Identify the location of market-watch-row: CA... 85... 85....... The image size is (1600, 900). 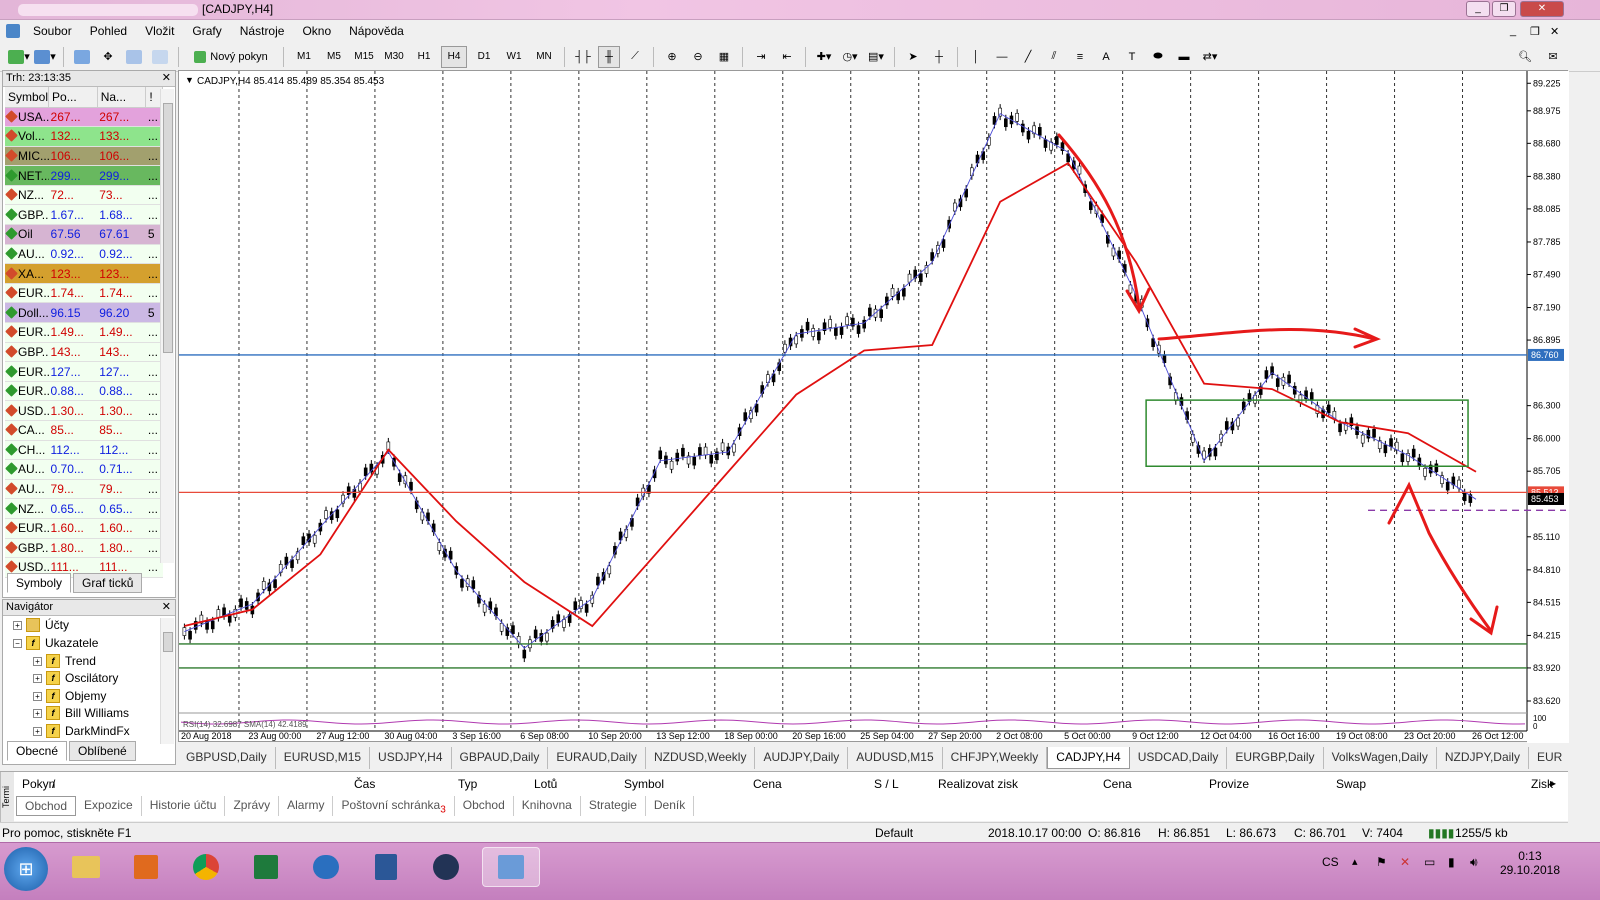
(84, 430).